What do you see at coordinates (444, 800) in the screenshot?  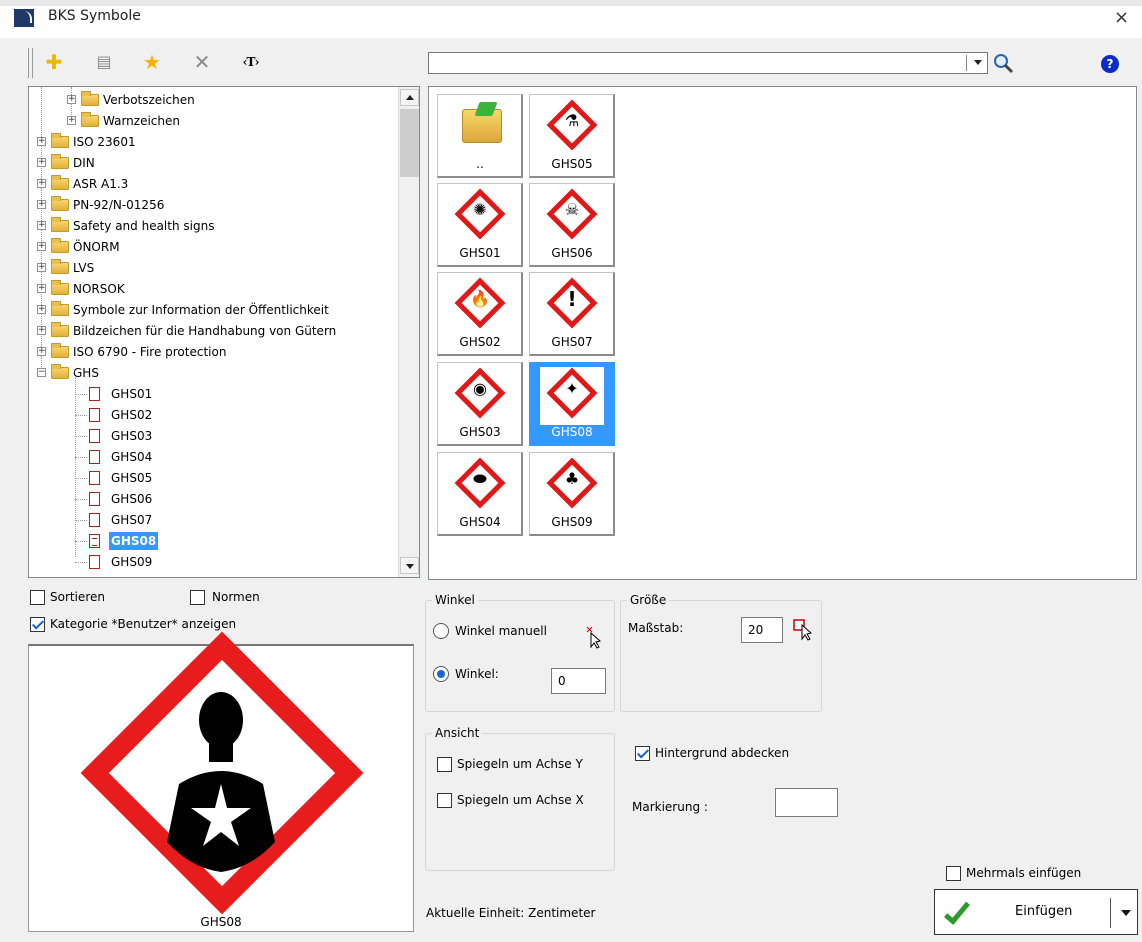 I see `spiegeln-x-checkbox` at bounding box center [444, 800].